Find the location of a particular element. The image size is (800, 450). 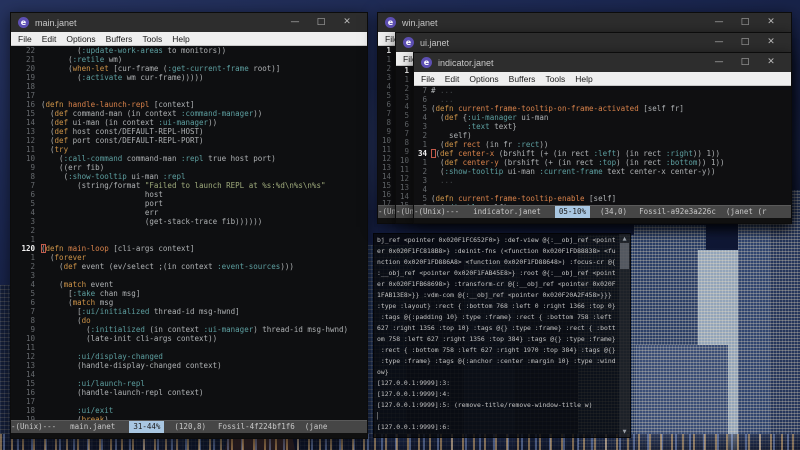

code-line: 5 port is located at coordinates (189, 203).